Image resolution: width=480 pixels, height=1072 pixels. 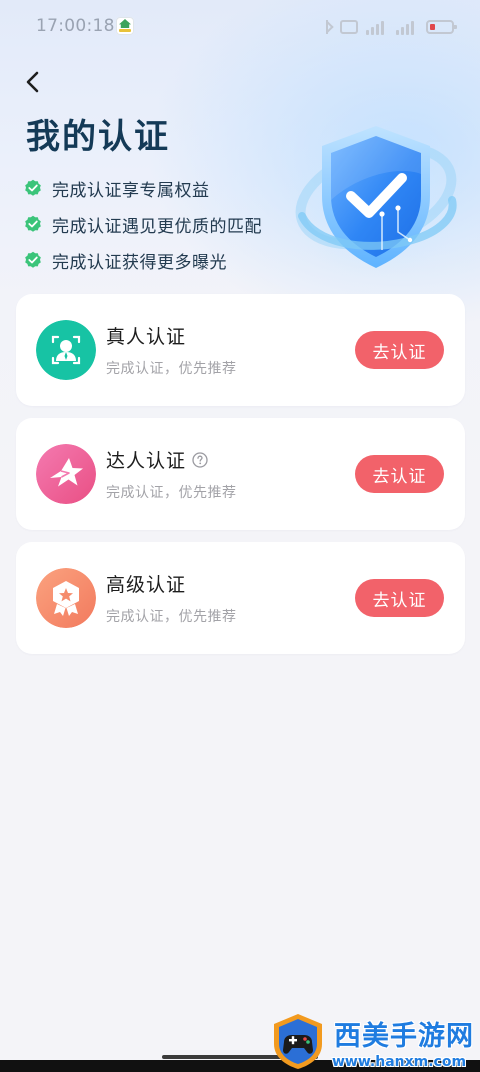 I want to click on app-notification-icon, so click(x=125, y=26).